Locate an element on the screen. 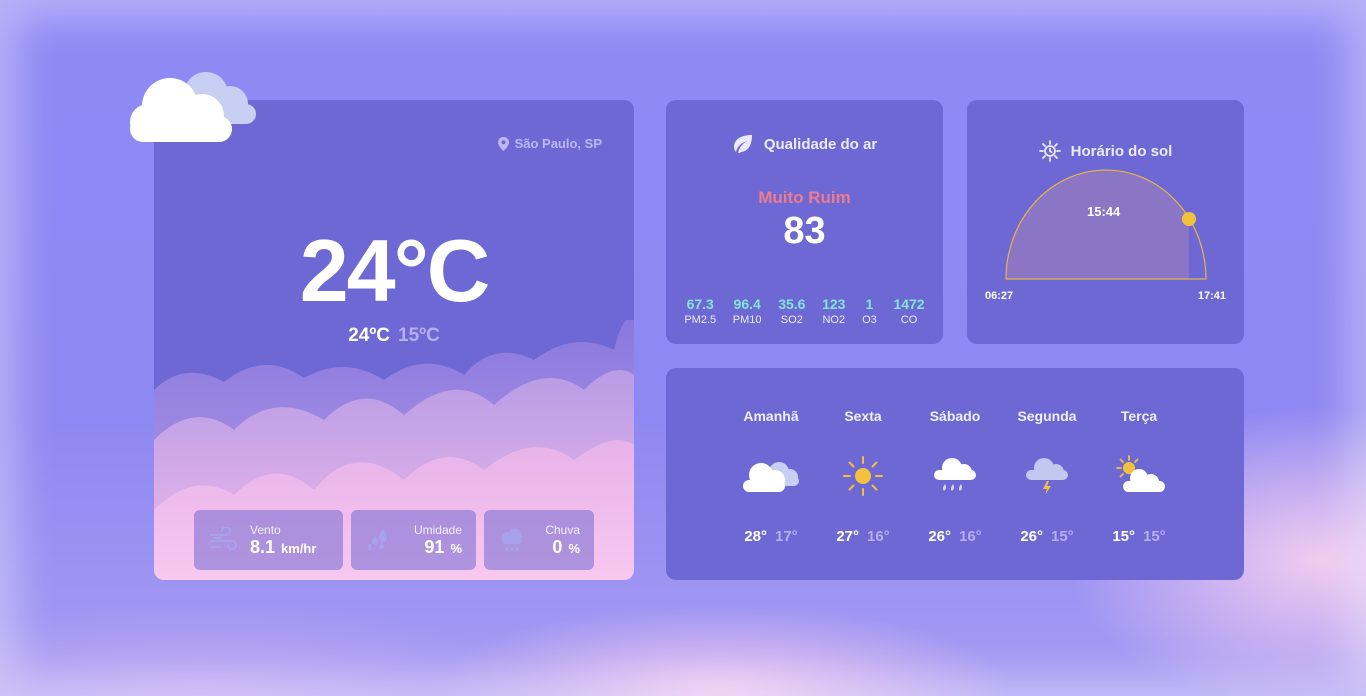  pollutant-value: 35.6 is located at coordinates (792, 304).